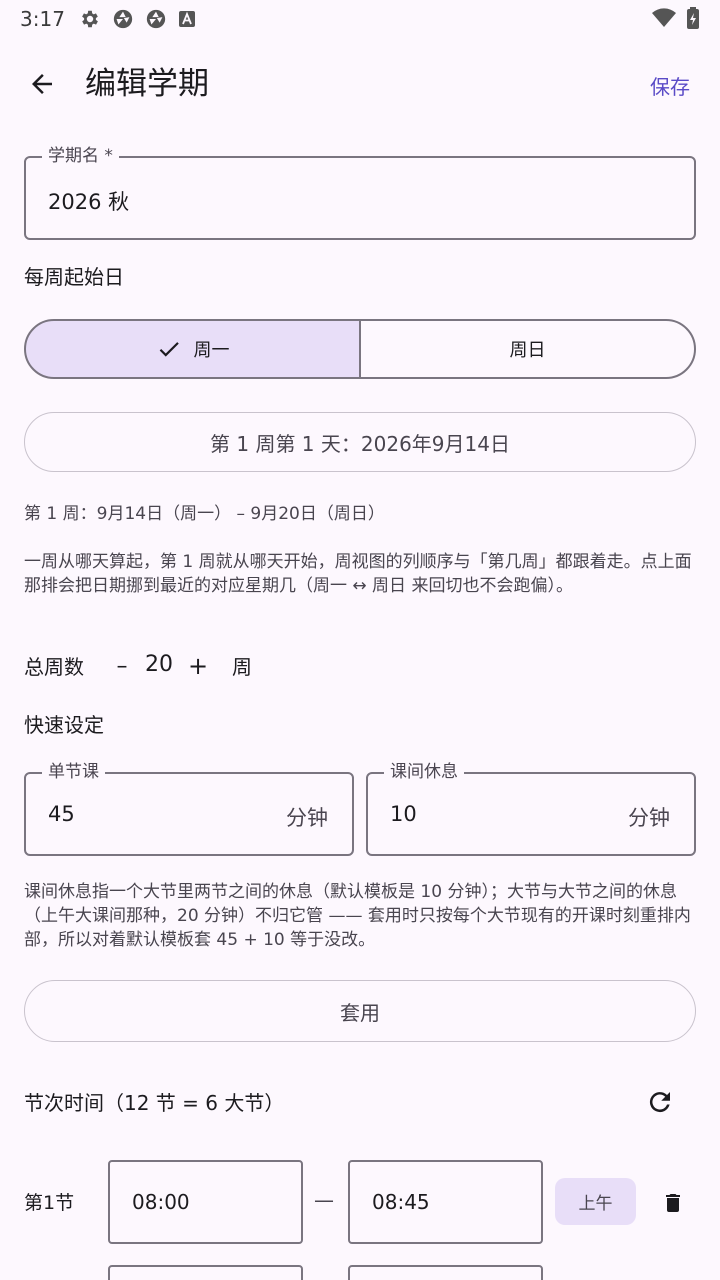 The image size is (720, 1280). What do you see at coordinates (664, 20) in the screenshot?
I see `wifi-icon` at bounding box center [664, 20].